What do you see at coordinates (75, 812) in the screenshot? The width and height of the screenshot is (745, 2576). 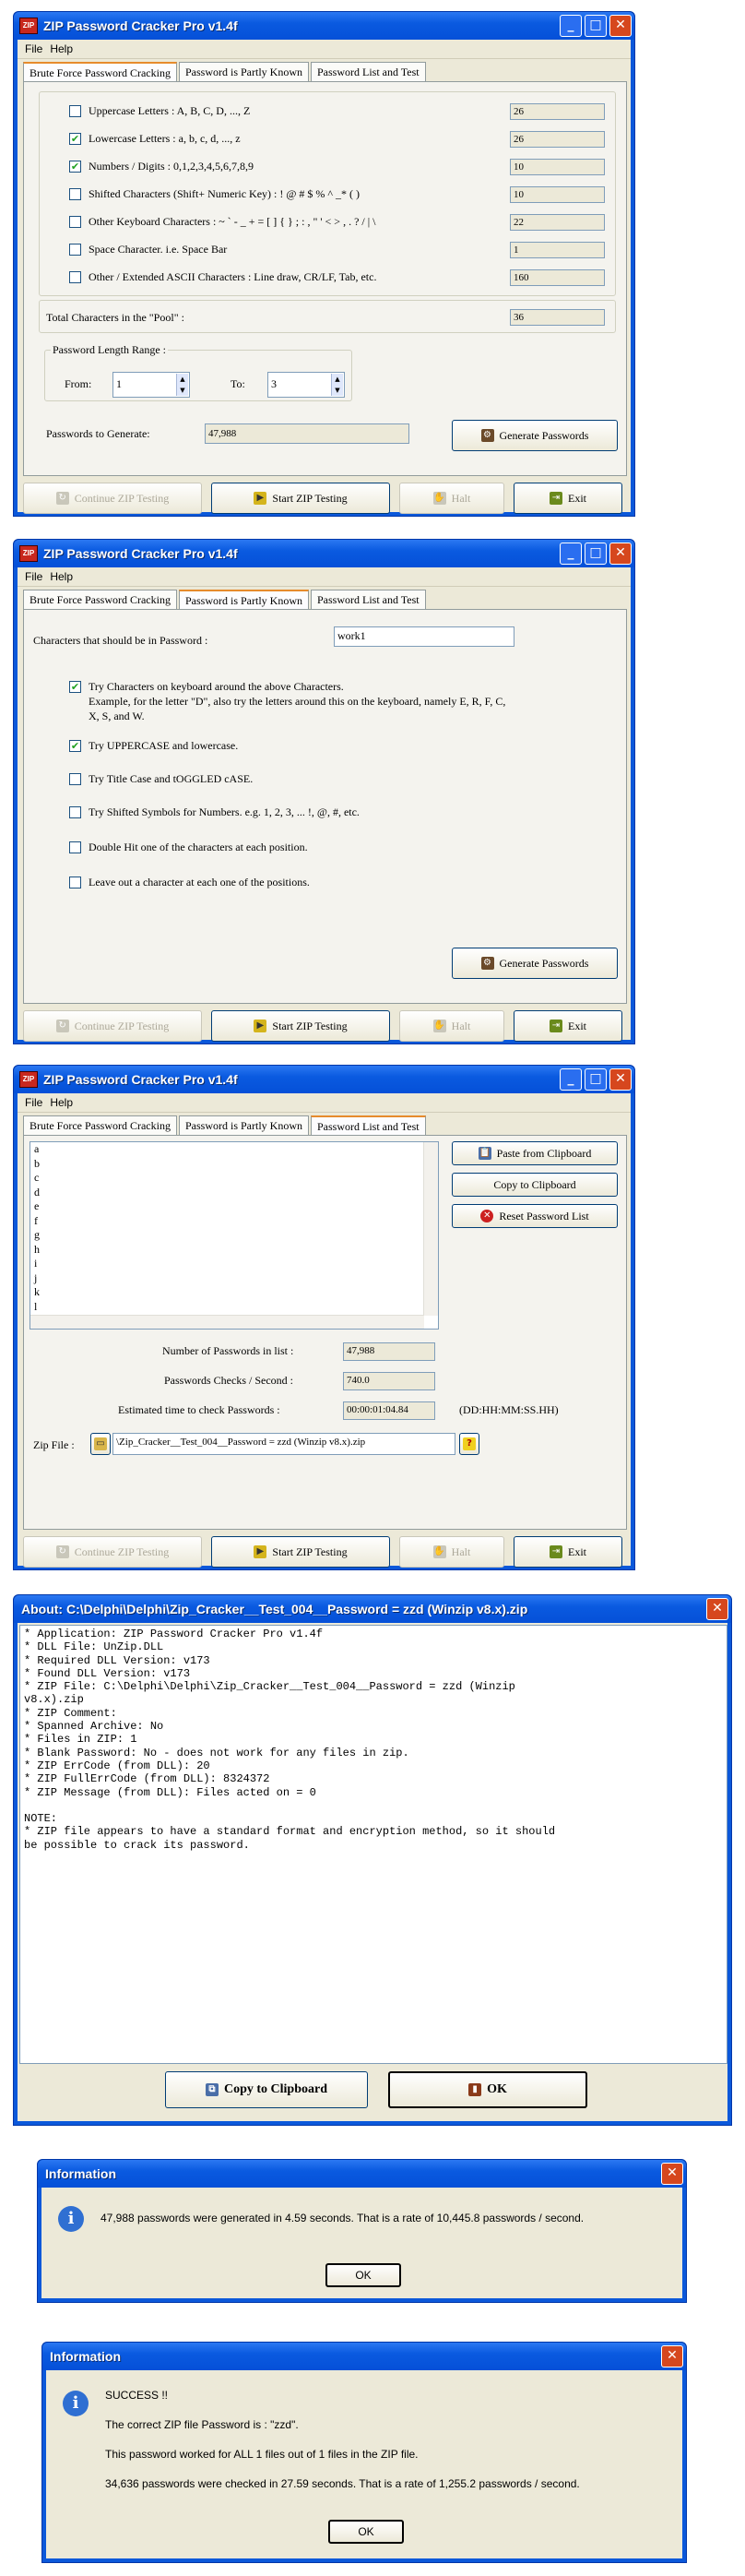 I see `checkbox-shifted-symbols` at bounding box center [75, 812].